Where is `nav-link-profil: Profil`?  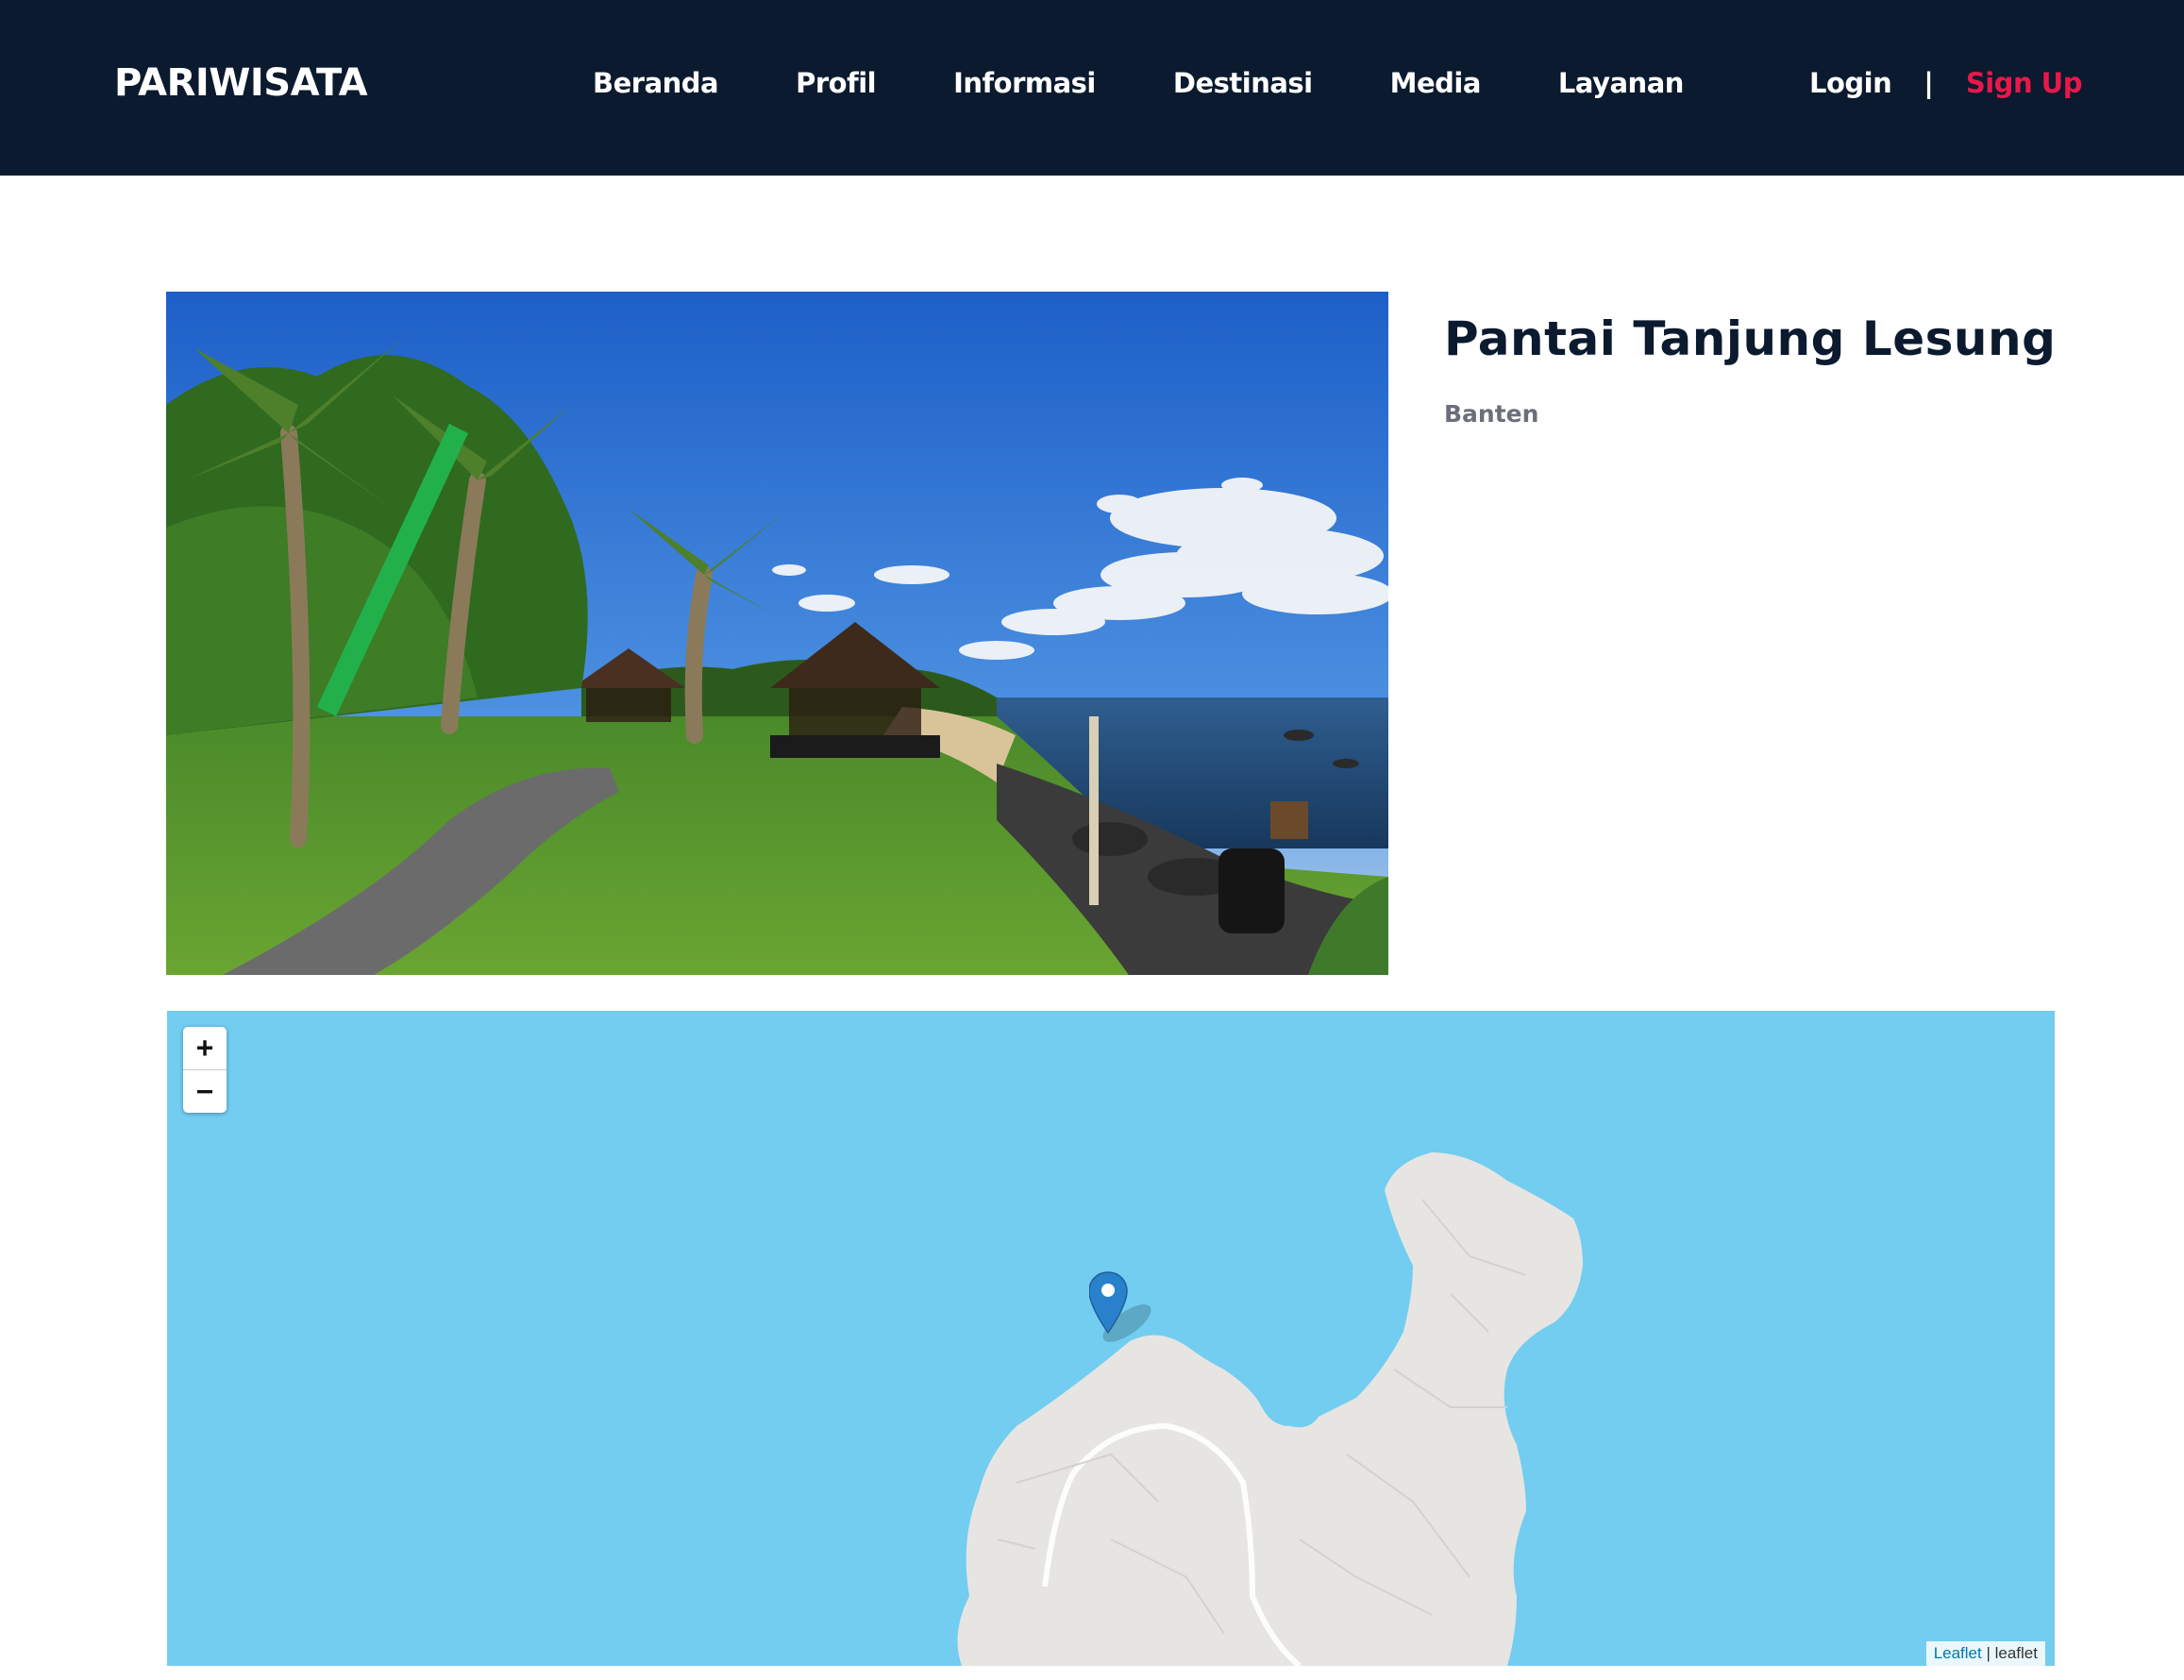 nav-link-profil: Profil is located at coordinates (836, 83).